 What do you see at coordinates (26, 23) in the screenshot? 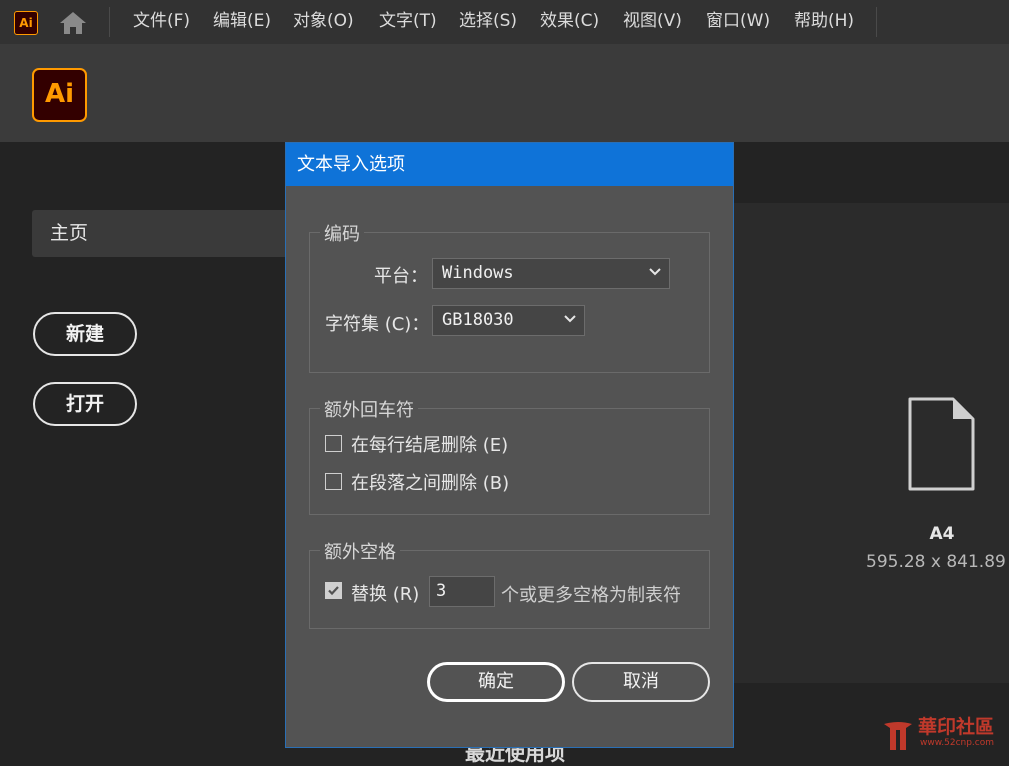
I see `illustrator-app-icon: Ai` at bounding box center [26, 23].